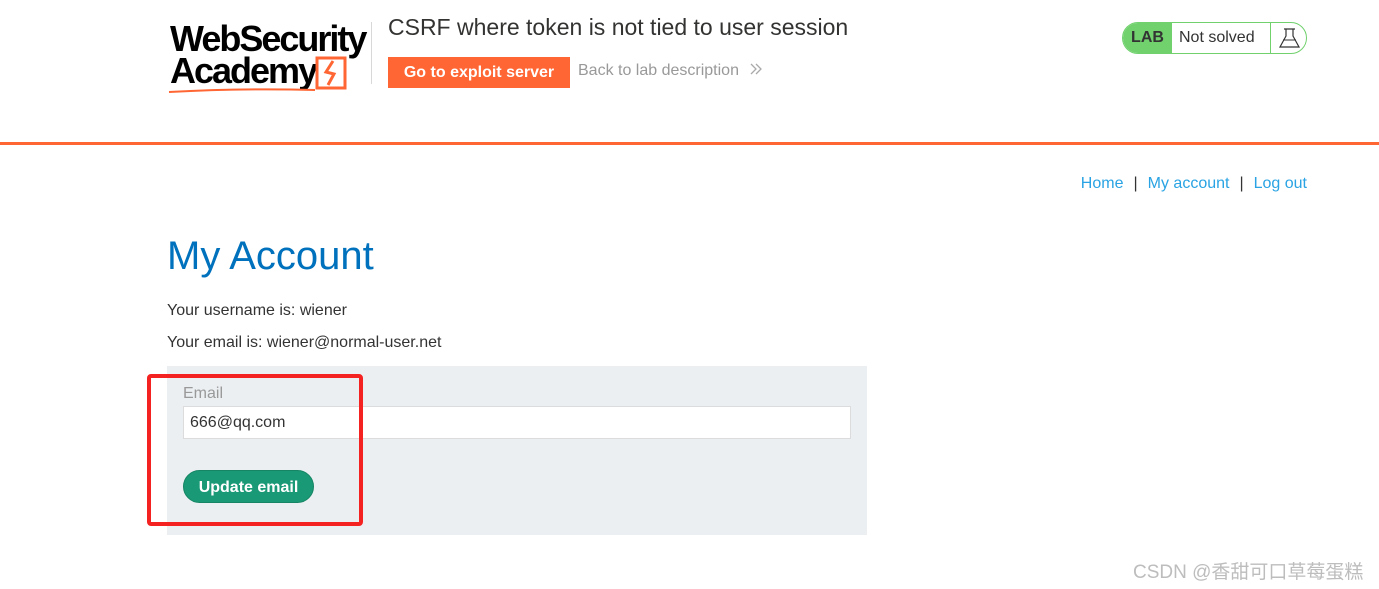 This screenshot has width=1379, height=589. Describe the element at coordinates (257, 310) in the screenshot. I see `username-text: Your username is: wiener` at that location.